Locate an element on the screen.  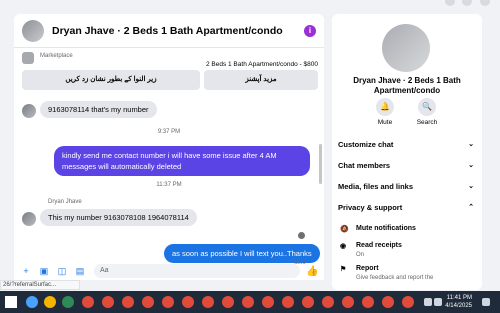
browser-top-strip is located at coordinates (250, 6).